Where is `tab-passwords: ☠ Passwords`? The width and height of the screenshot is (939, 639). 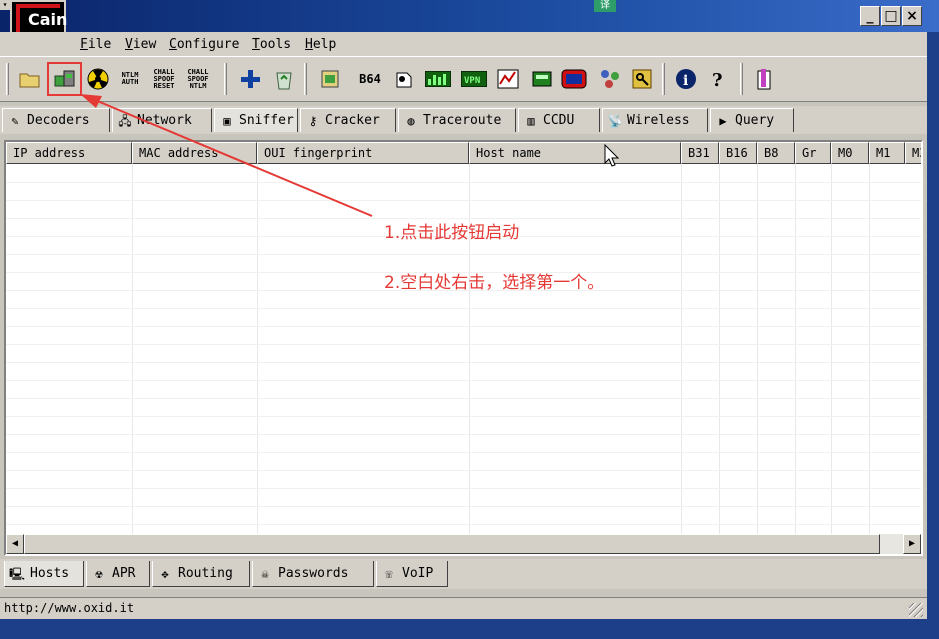 tab-passwords: ☠ Passwords is located at coordinates (313, 574).